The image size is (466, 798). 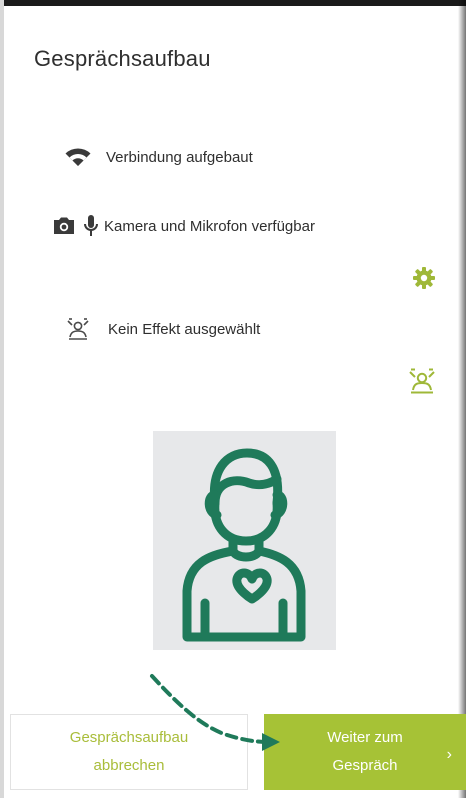 I want to click on devices-status-label: Kamera und Mikrofon verfügbar, so click(x=209, y=226).